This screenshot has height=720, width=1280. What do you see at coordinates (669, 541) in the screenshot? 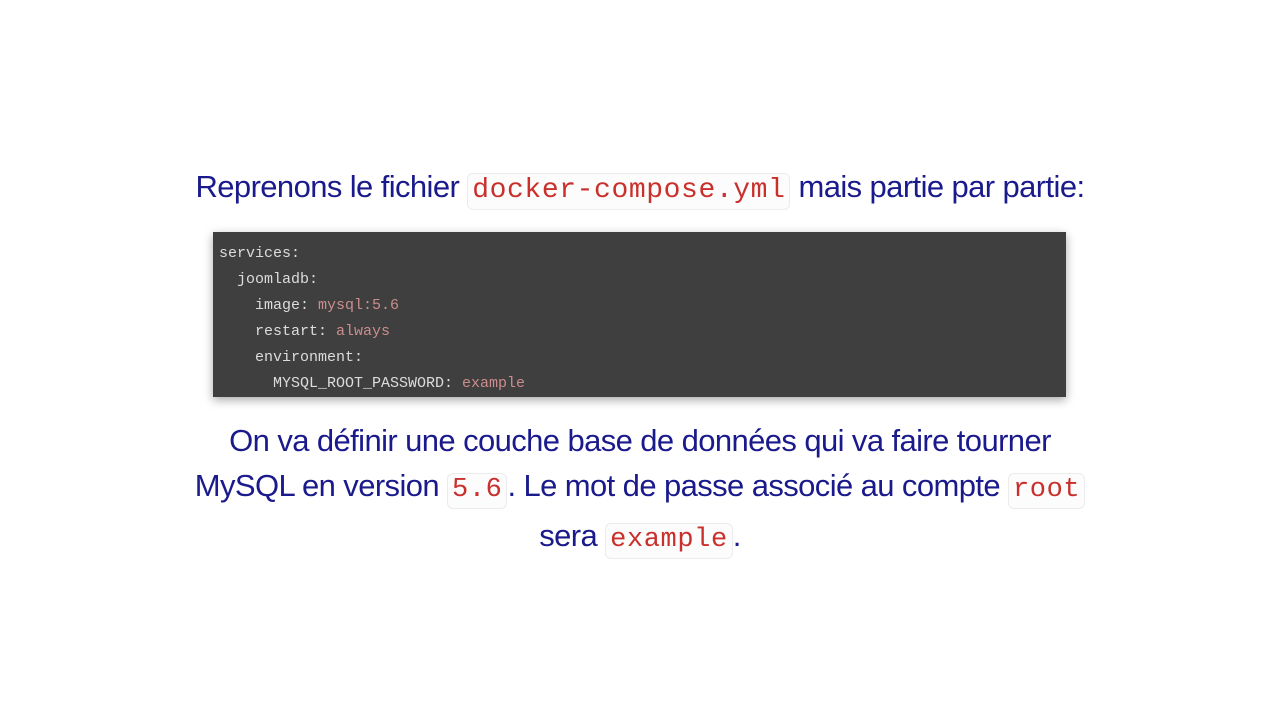
I see `password-code: example` at bounding box center [669, 541].